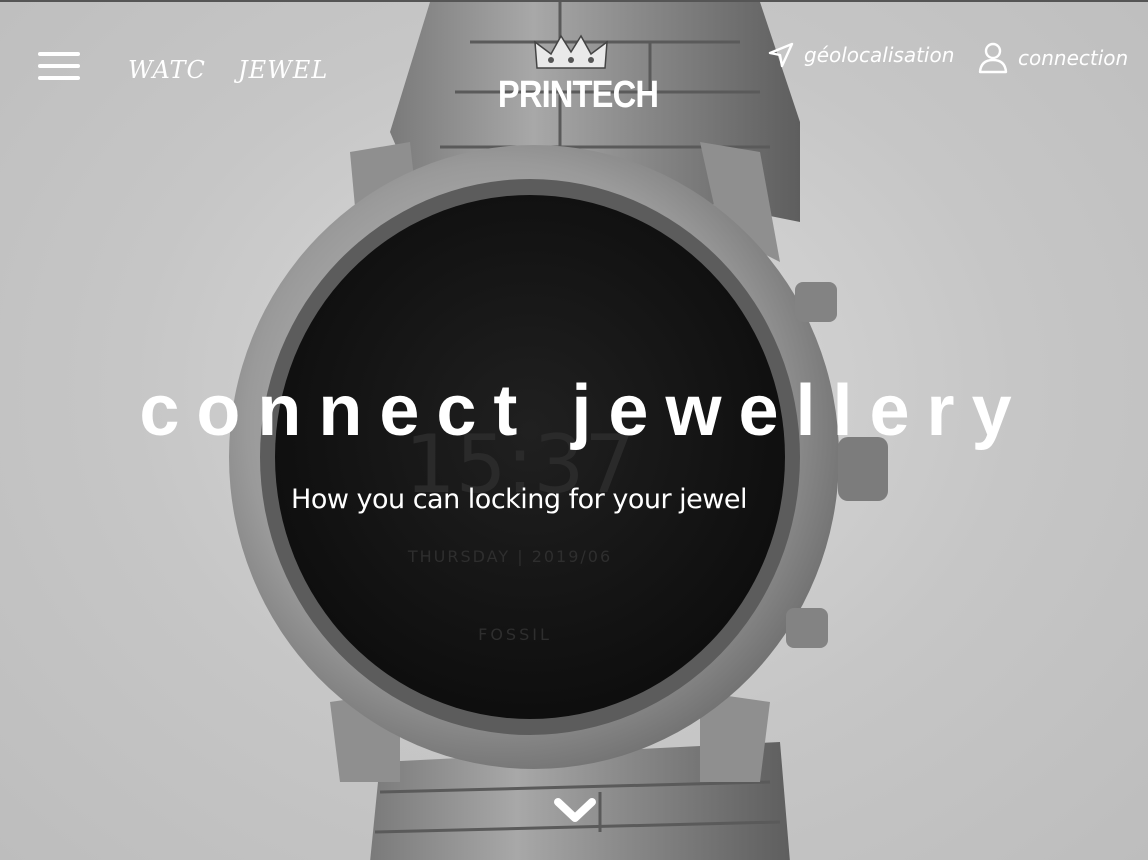 This screenshot has height=860, width=1148. I want to click on watch-brand: FOSSIL, so click(515, 634).